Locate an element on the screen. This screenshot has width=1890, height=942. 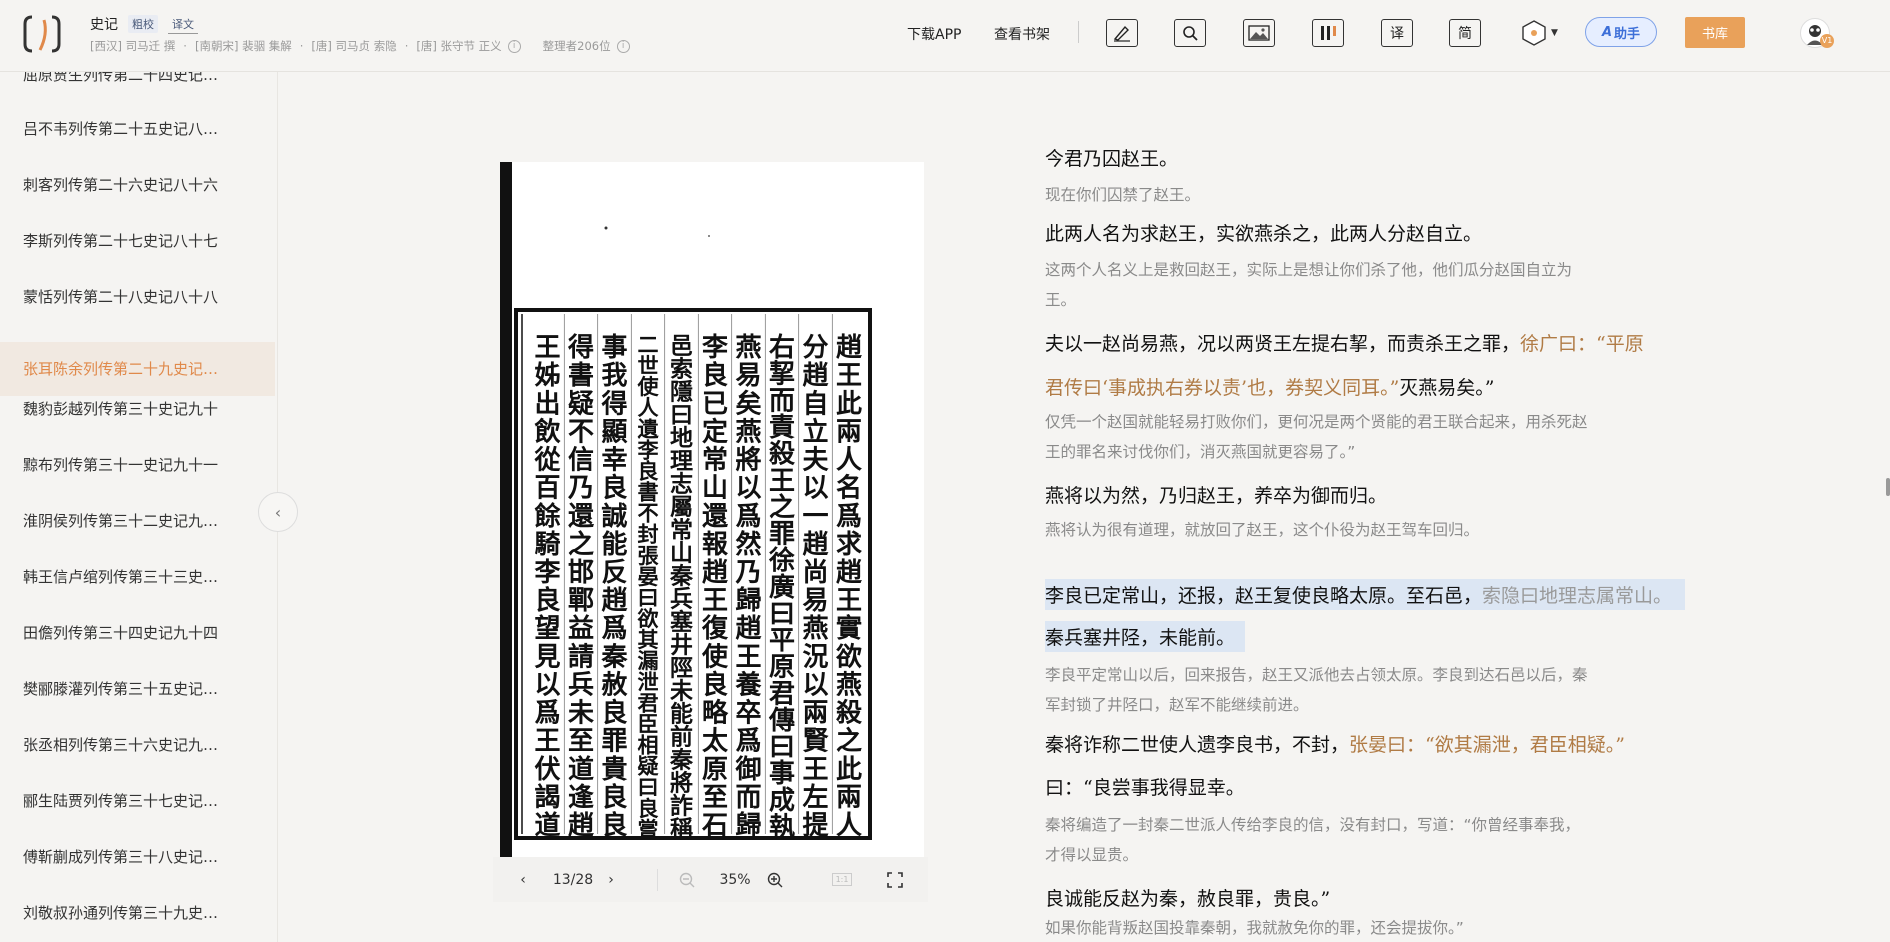
columns-icon is located at coordinates (1328, 33).